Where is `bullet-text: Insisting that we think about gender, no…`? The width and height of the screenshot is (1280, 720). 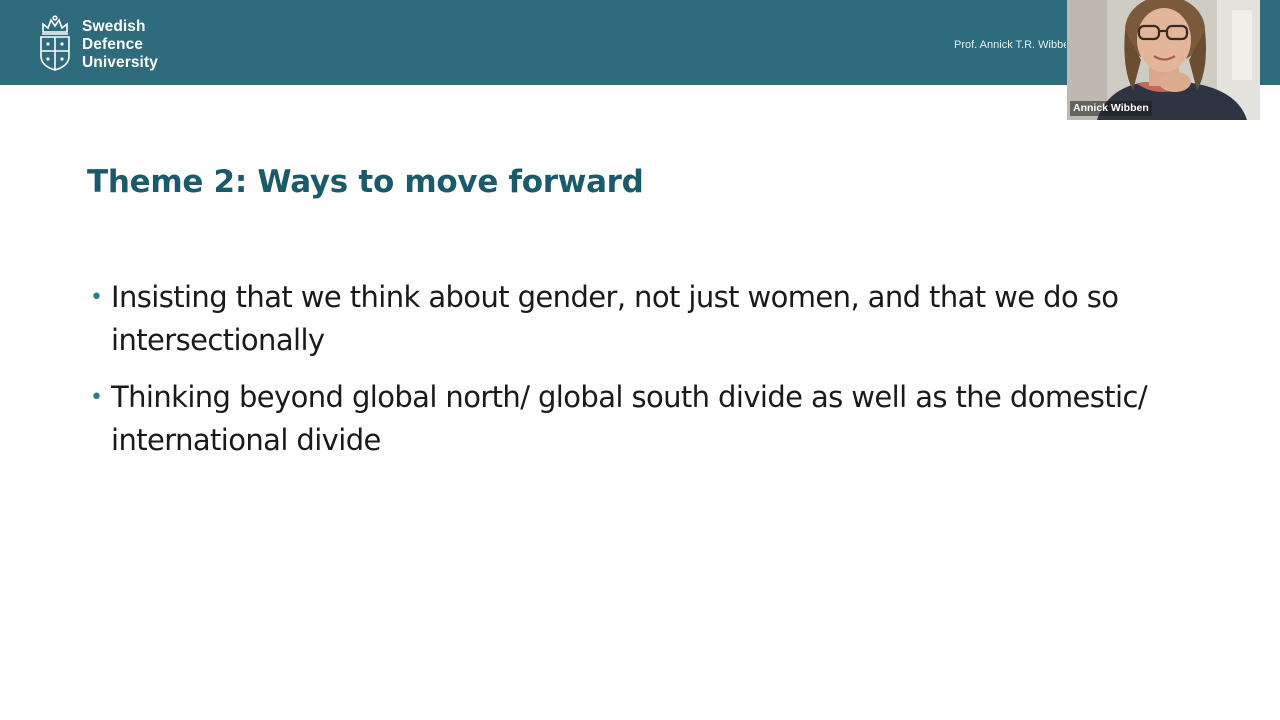 bullet-text: Insisting that we think about gender, no… is located at coordinates (615, 318).